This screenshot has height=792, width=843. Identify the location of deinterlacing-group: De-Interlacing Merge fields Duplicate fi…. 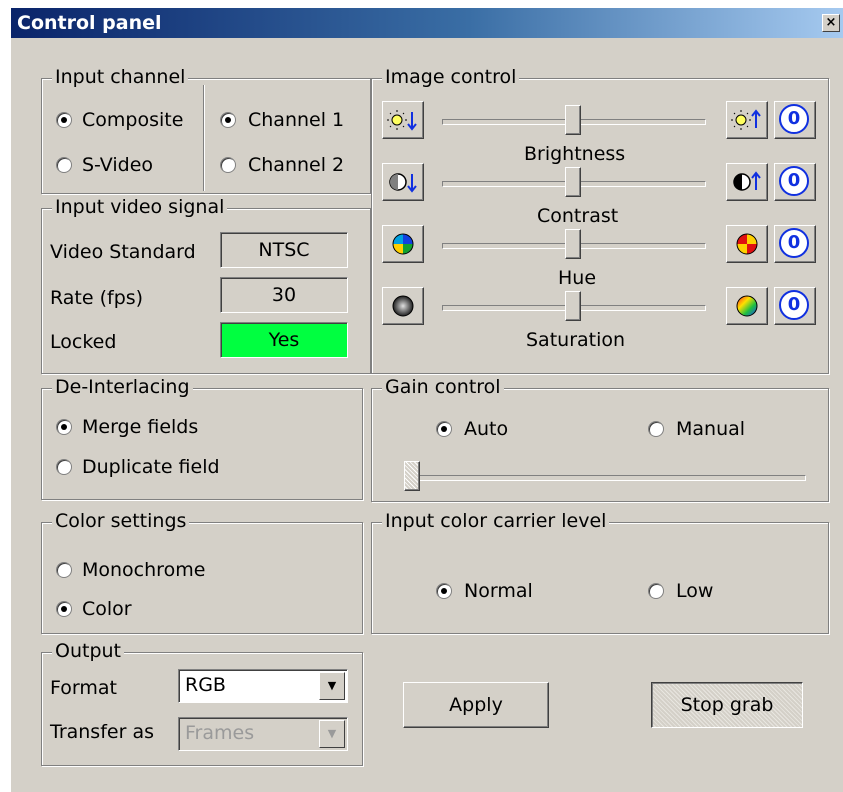
(202, 438).